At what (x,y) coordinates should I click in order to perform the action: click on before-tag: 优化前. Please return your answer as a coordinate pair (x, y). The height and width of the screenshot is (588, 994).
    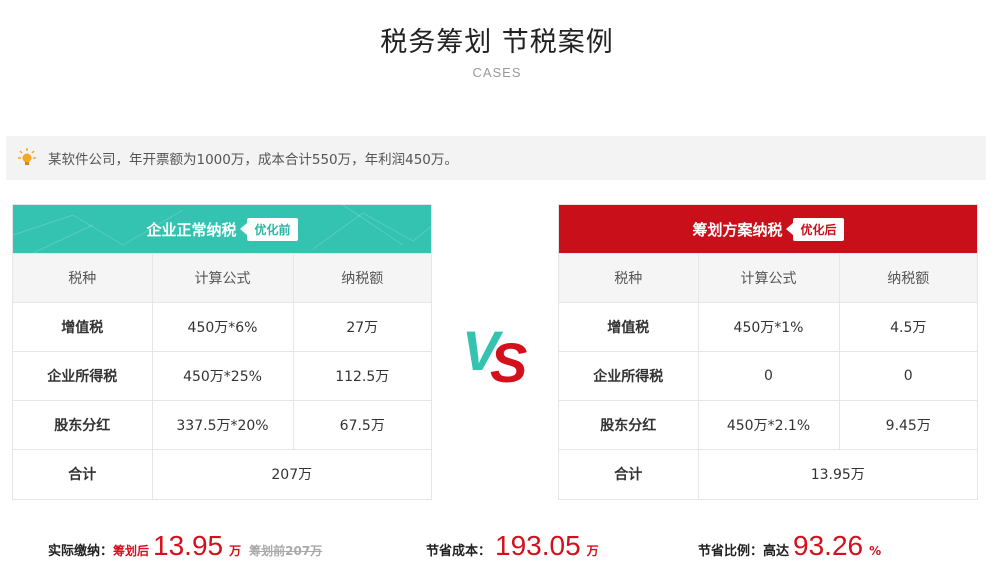
    Looking at the image, I should click on (268, 229).